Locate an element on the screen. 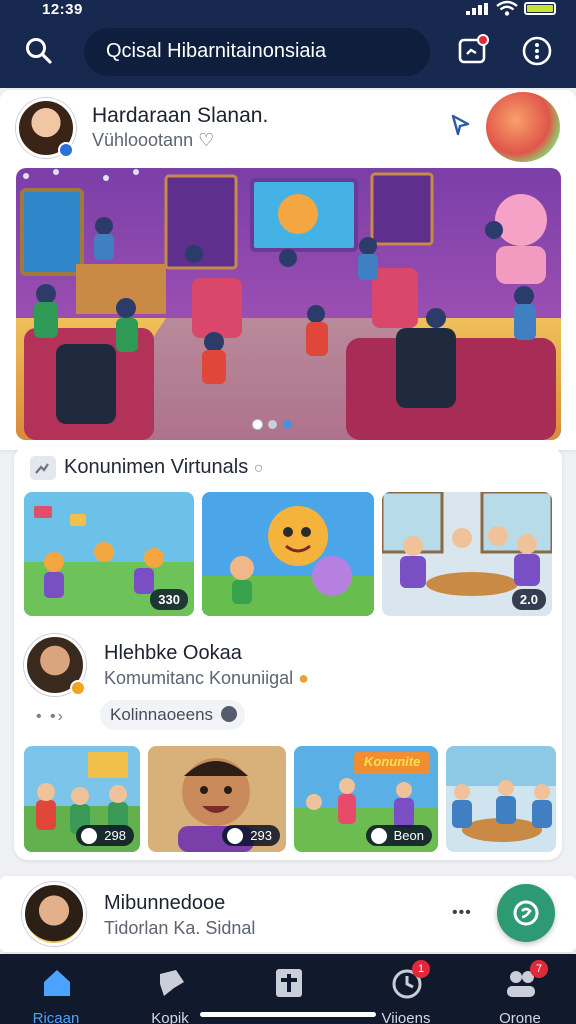  battery-icon is located at coordinates (540, 8).